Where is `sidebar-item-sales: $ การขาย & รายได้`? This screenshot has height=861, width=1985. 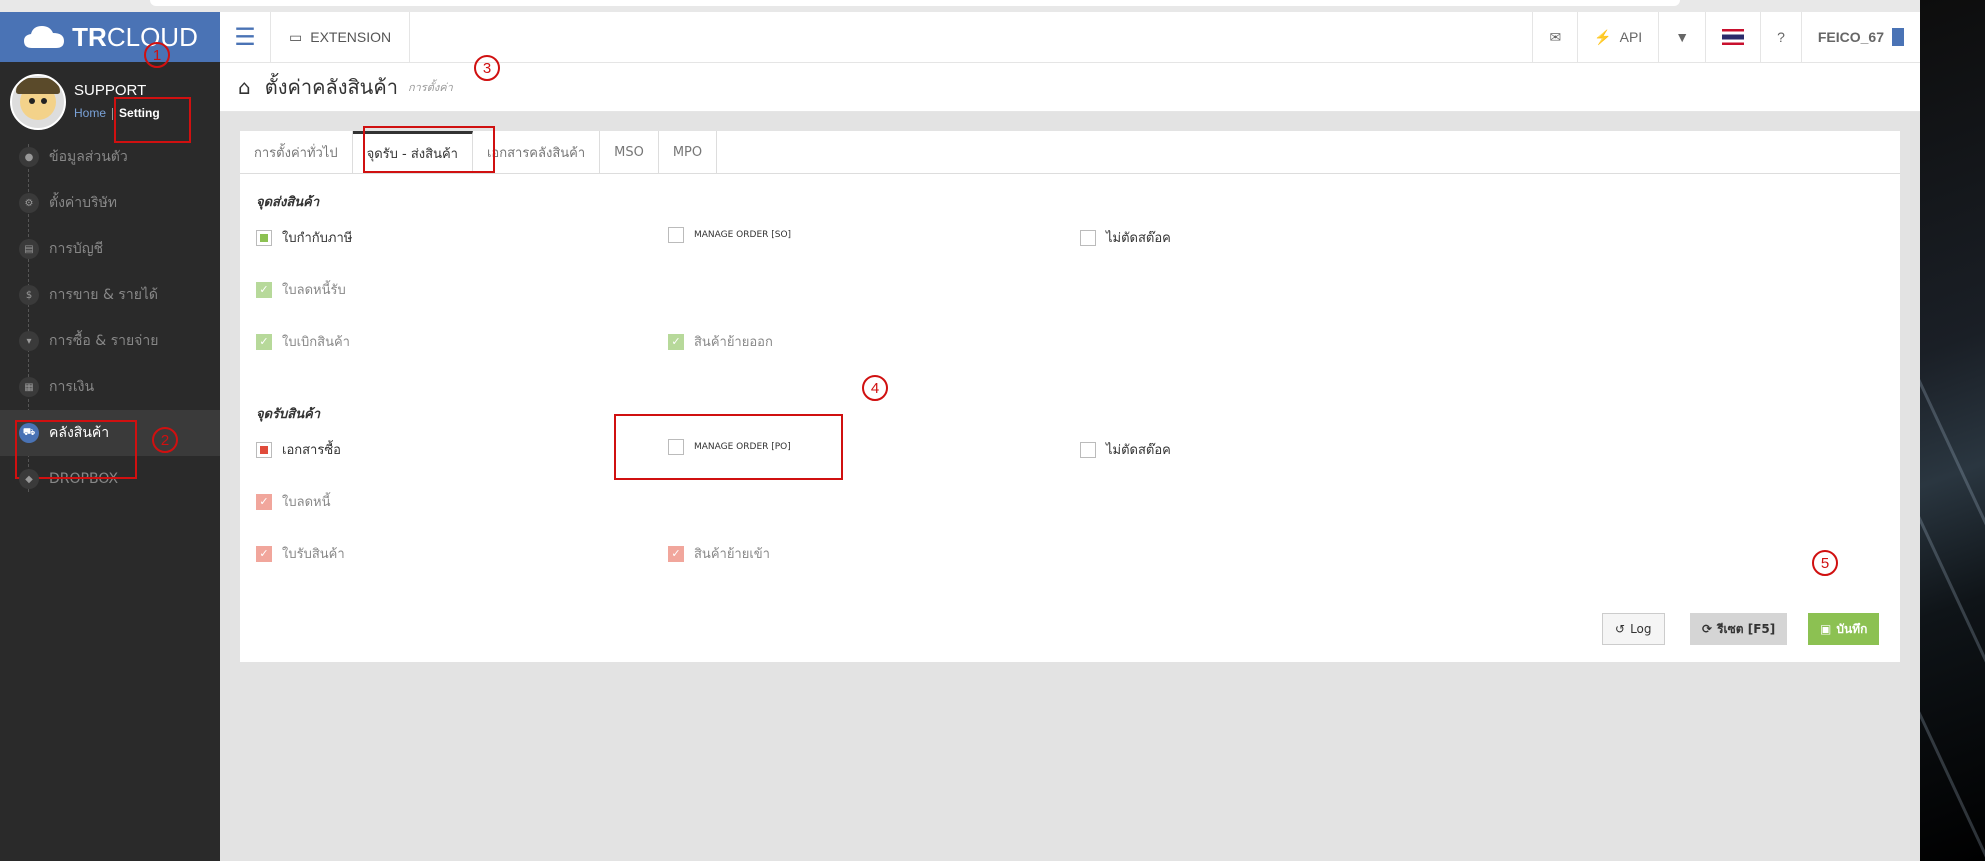
sidebar-item-sales: $ การขาย & รายได้ is located at coordinates (110, 295).